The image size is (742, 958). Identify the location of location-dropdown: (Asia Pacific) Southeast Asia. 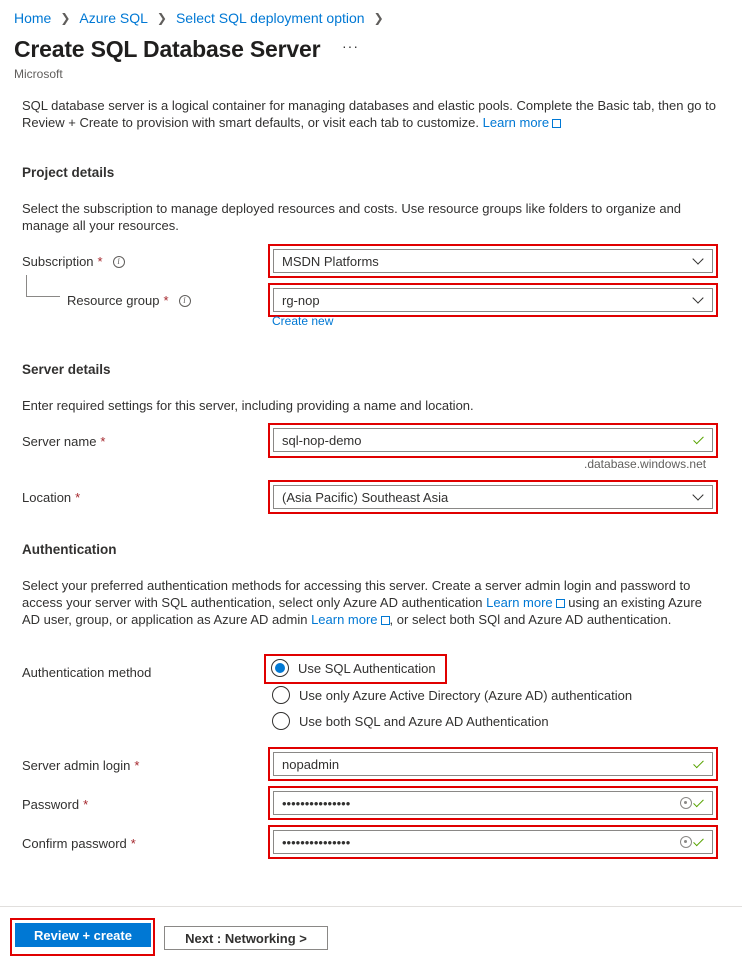
(493, 497).